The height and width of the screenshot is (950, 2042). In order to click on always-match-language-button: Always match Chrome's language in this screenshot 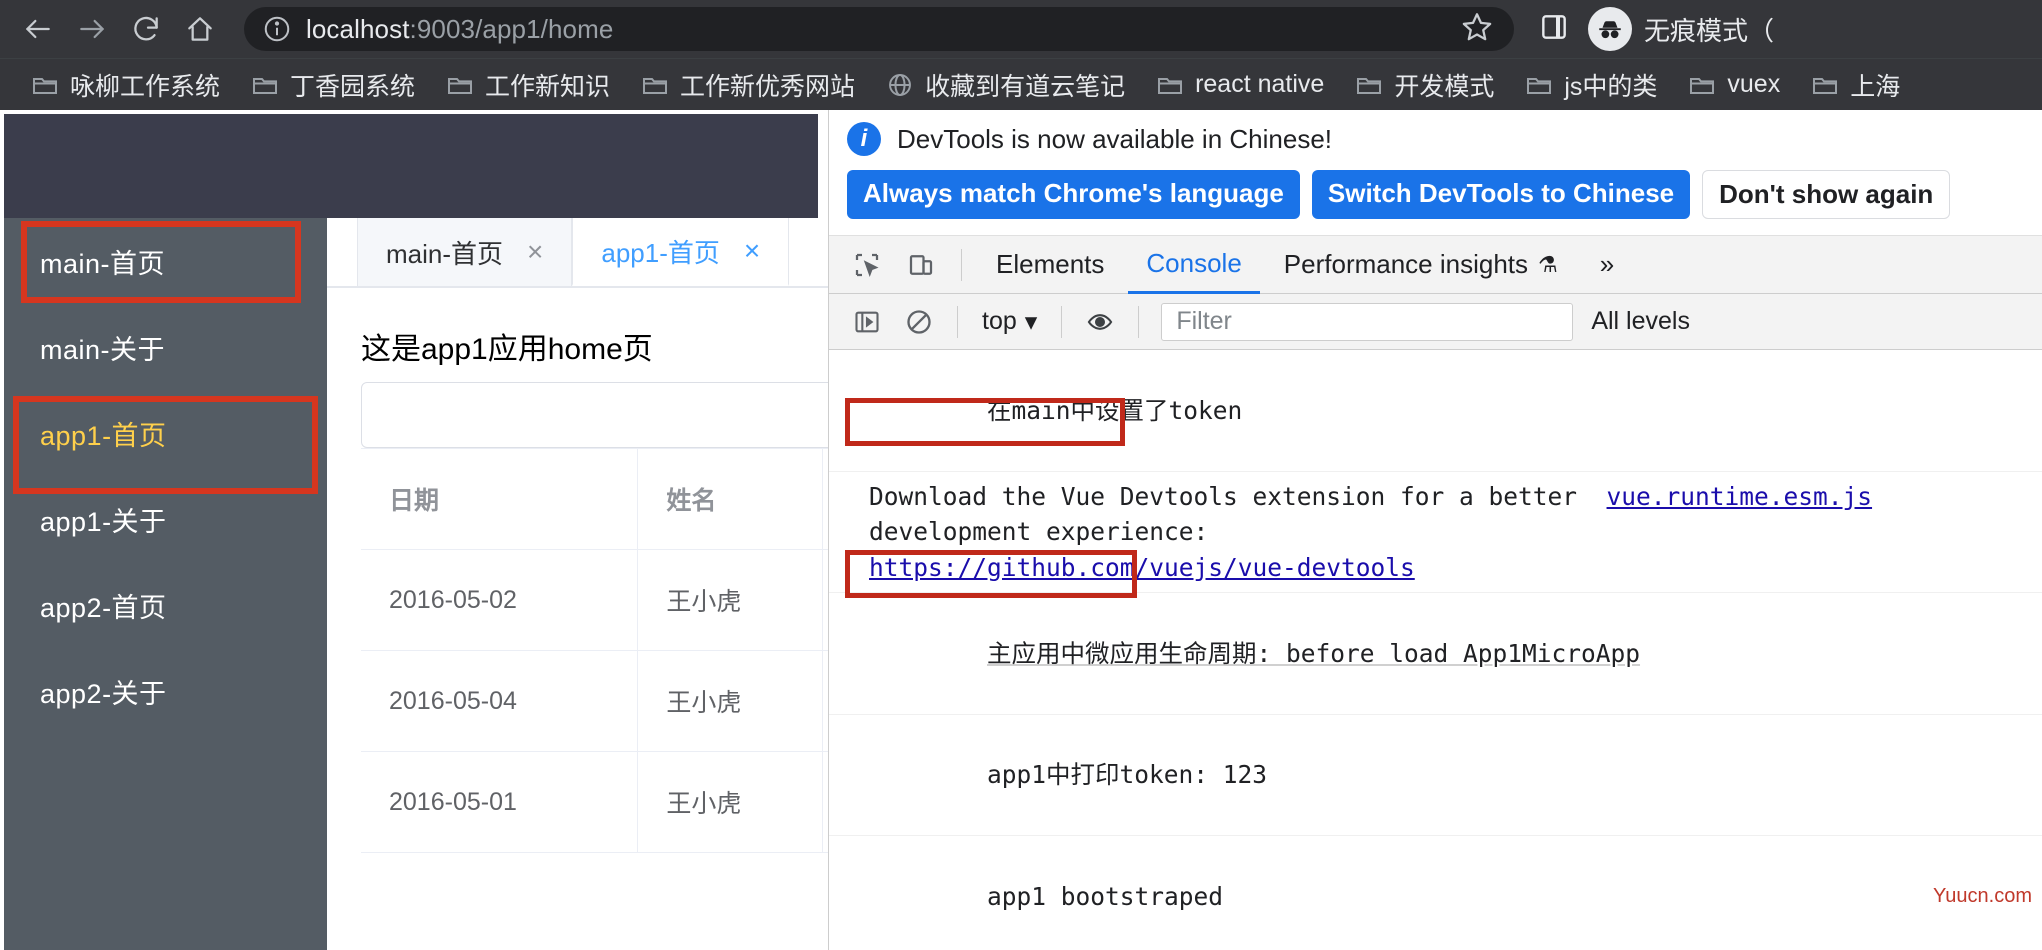, I will do `click(1073, 194)`.